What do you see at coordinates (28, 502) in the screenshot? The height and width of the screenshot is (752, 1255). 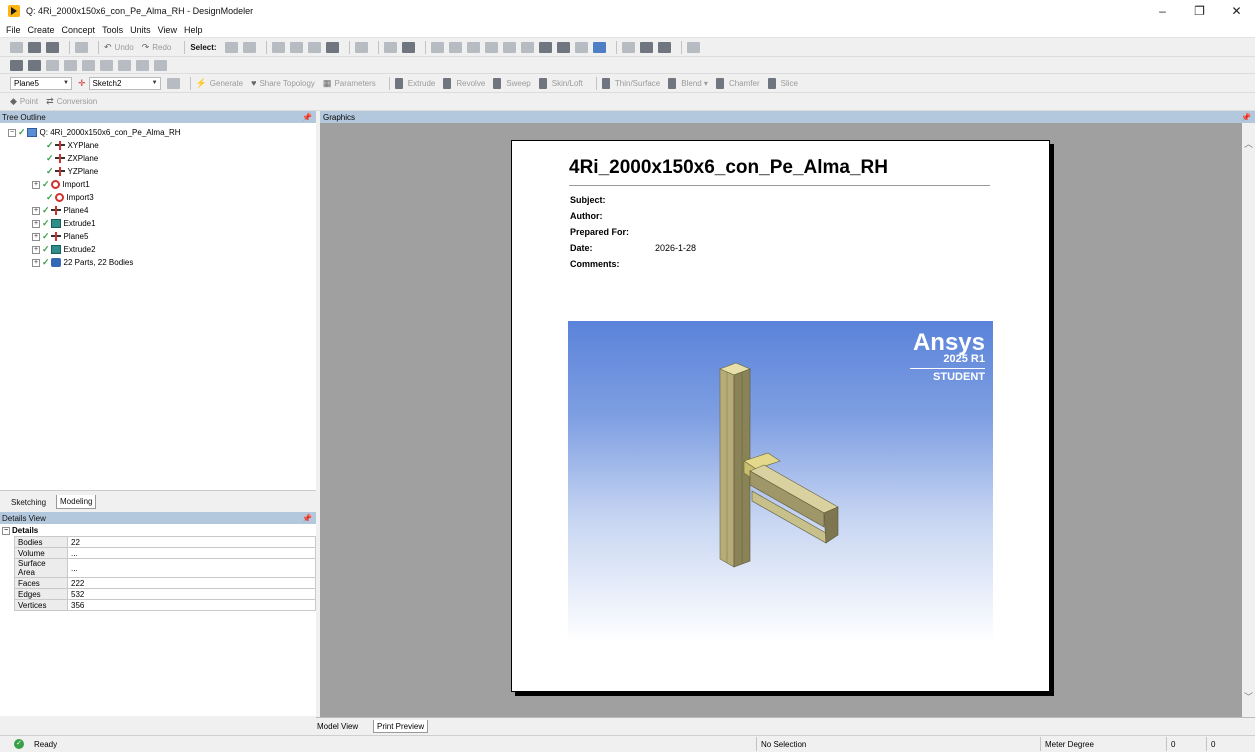 I see `tab-sketching: Sketching` at bounding box center [28, 502].